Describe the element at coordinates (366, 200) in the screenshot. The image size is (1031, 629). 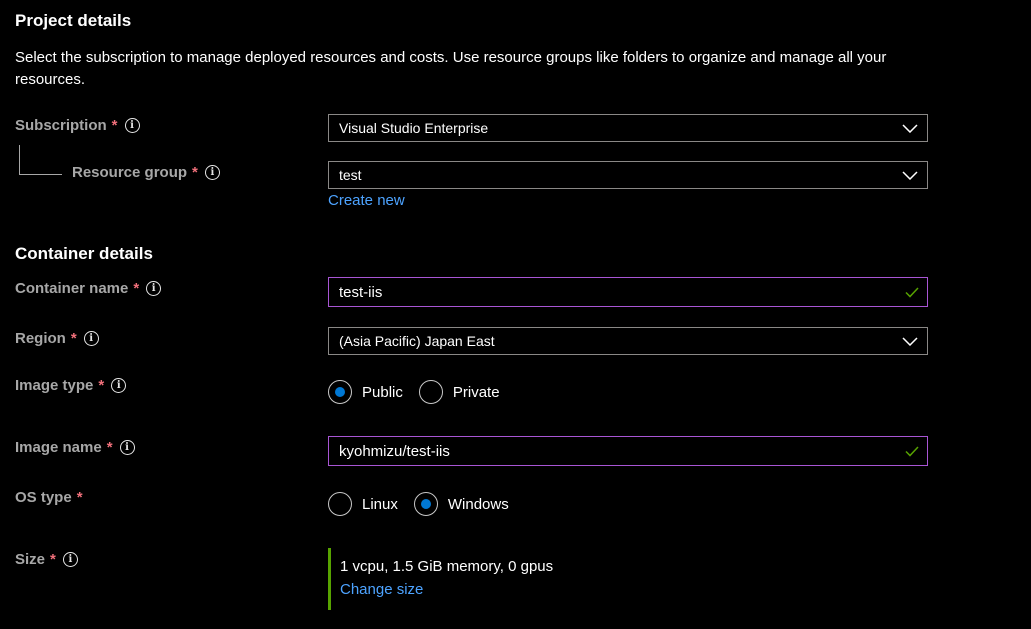
I see `create-new-link: Create new` at that location.